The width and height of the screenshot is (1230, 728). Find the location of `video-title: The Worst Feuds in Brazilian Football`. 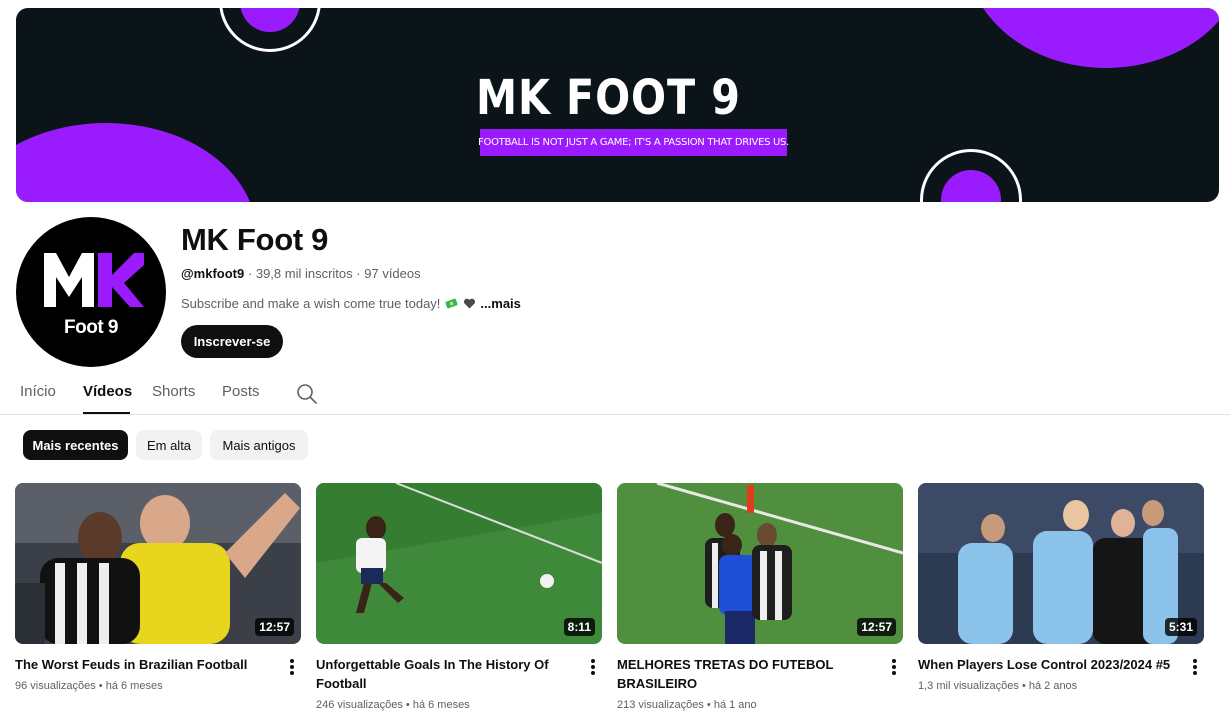

video-title: The Worst Feuds in Brazilian Football is located at coordinates (142, 664).